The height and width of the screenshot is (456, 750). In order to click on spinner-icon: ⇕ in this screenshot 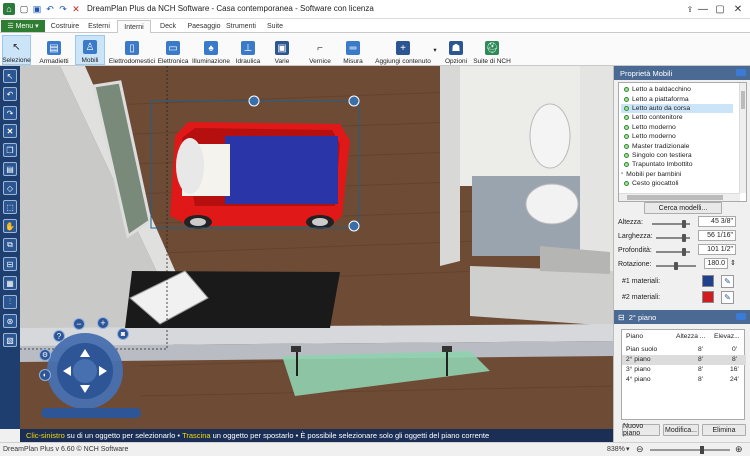, I will do `click(733, 263)`.